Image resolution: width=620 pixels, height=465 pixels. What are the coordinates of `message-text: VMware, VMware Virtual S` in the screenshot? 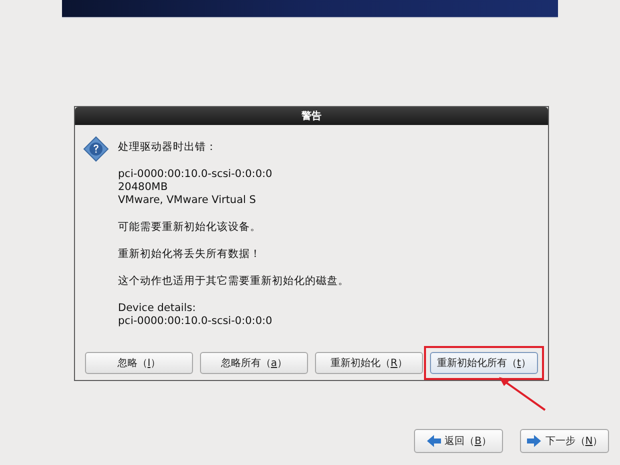 It's located at (187, 200).